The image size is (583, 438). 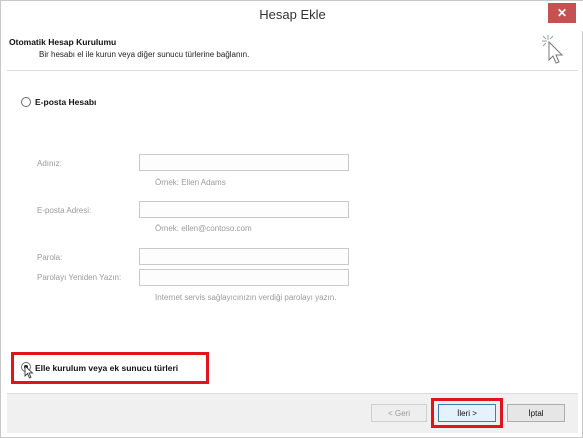 What do you see at coordinates (64, 210) in the screenshot?
I see `email-label: E-posta Adresi:` at bounding box center [64, 210].